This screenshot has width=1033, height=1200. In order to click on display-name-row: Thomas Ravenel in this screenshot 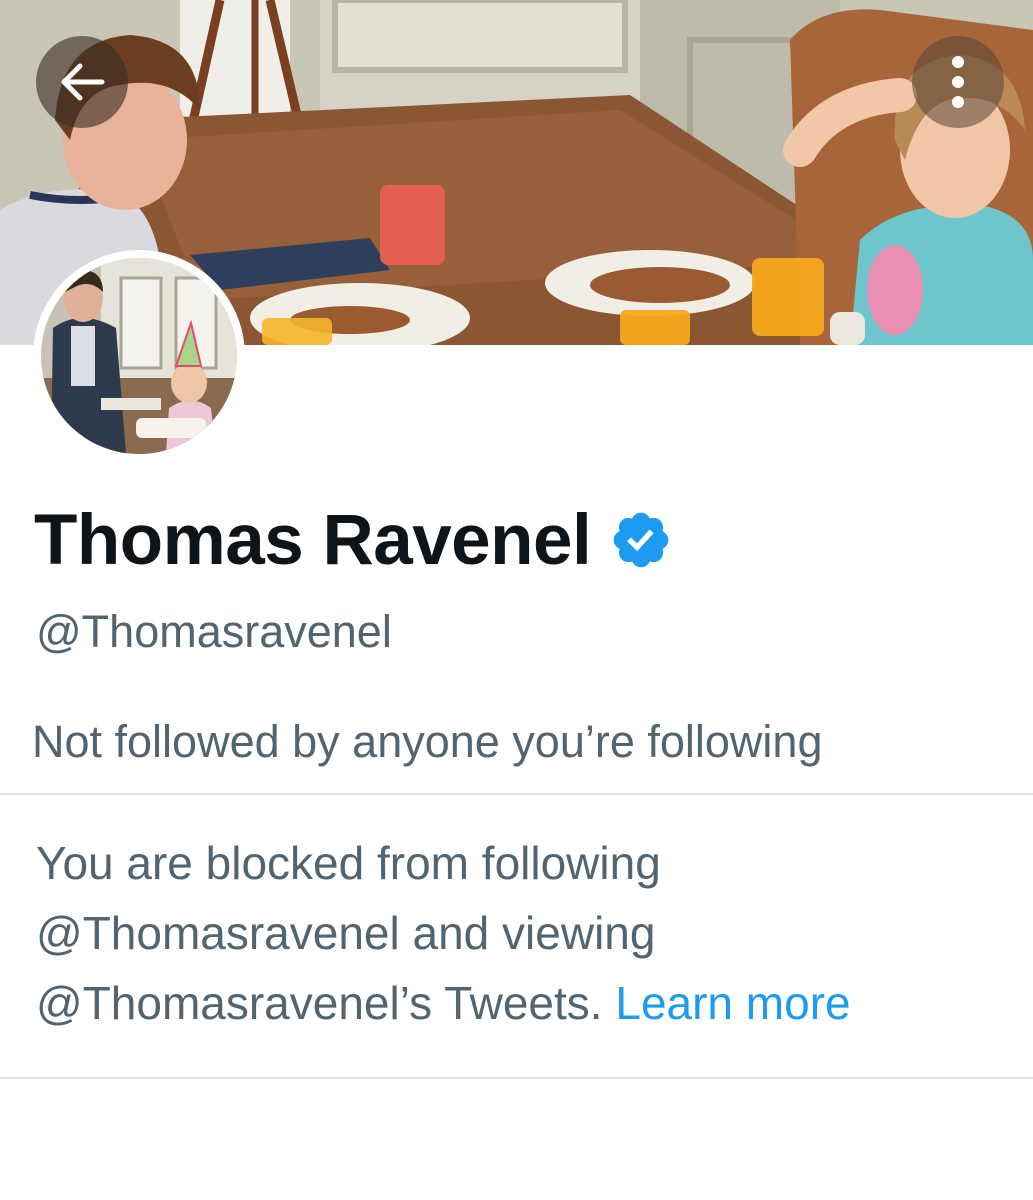, I will do `click(353, 540)`.